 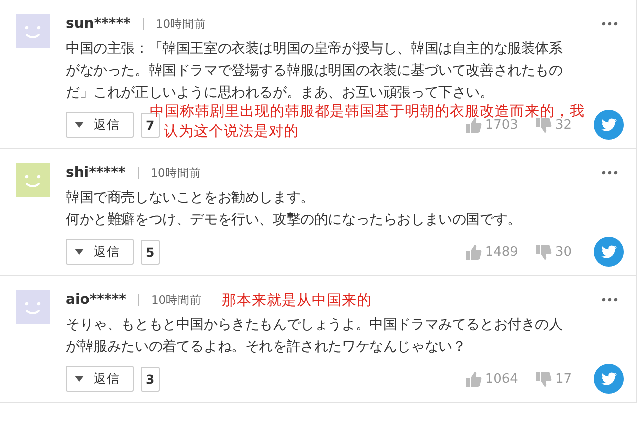 What do you see at coordinates (314, 71) in the screenshot?
I see `comment-text: がなかった。韓国ドラマで登場する韓服は明国の衣装に基づいて改善されたもの` at bounding box center [314, 71].